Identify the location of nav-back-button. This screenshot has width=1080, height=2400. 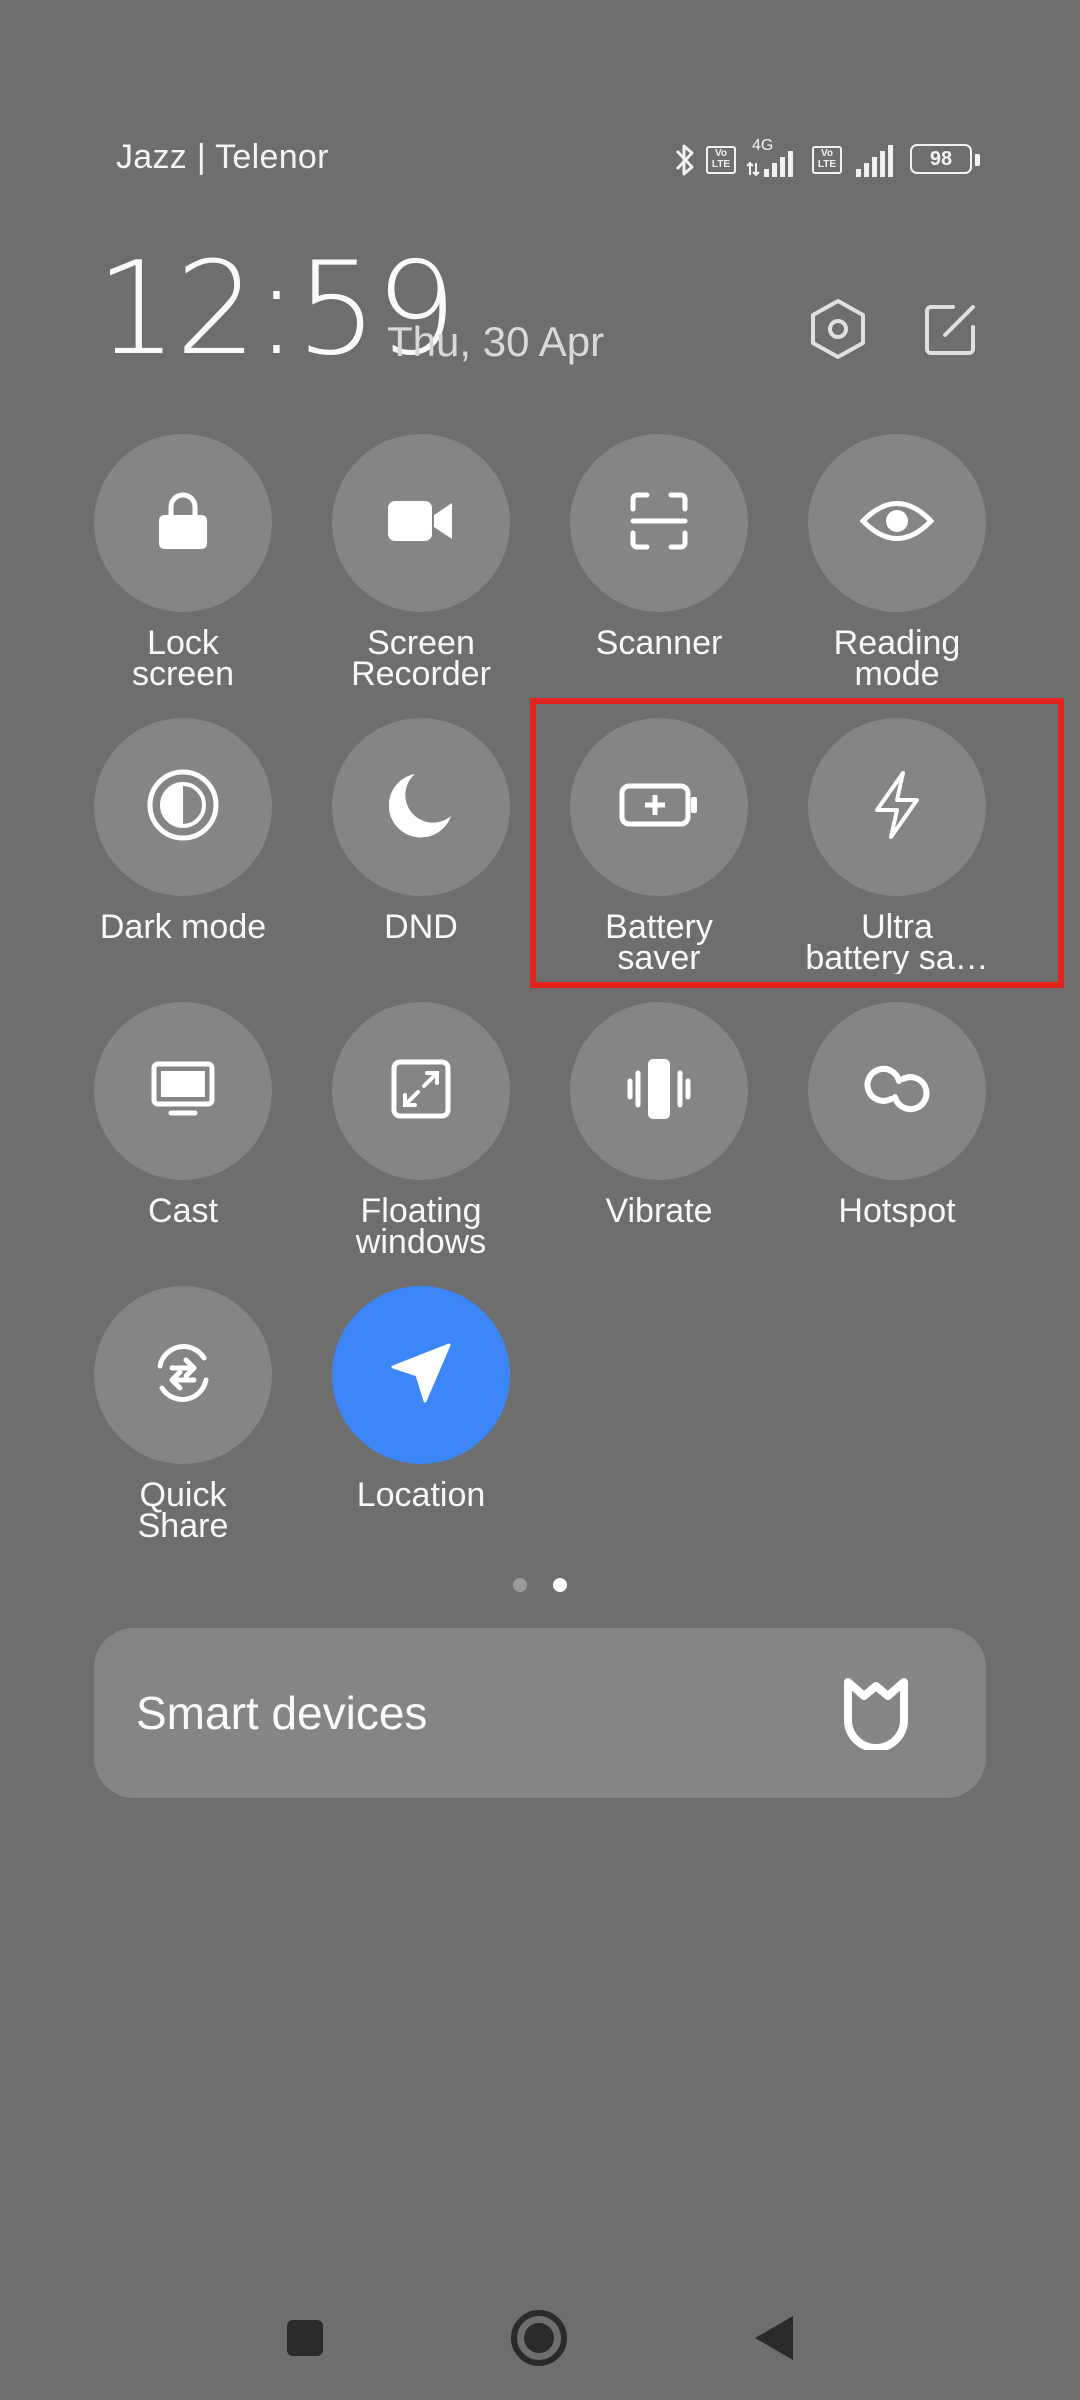
(775, 2340).